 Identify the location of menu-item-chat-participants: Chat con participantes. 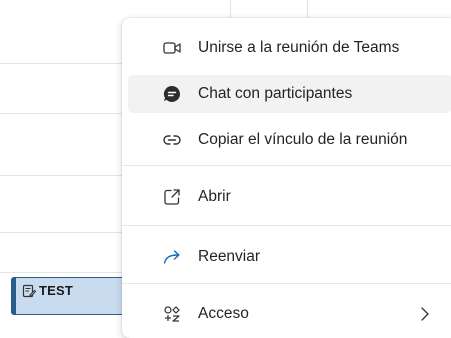
(289, 94).